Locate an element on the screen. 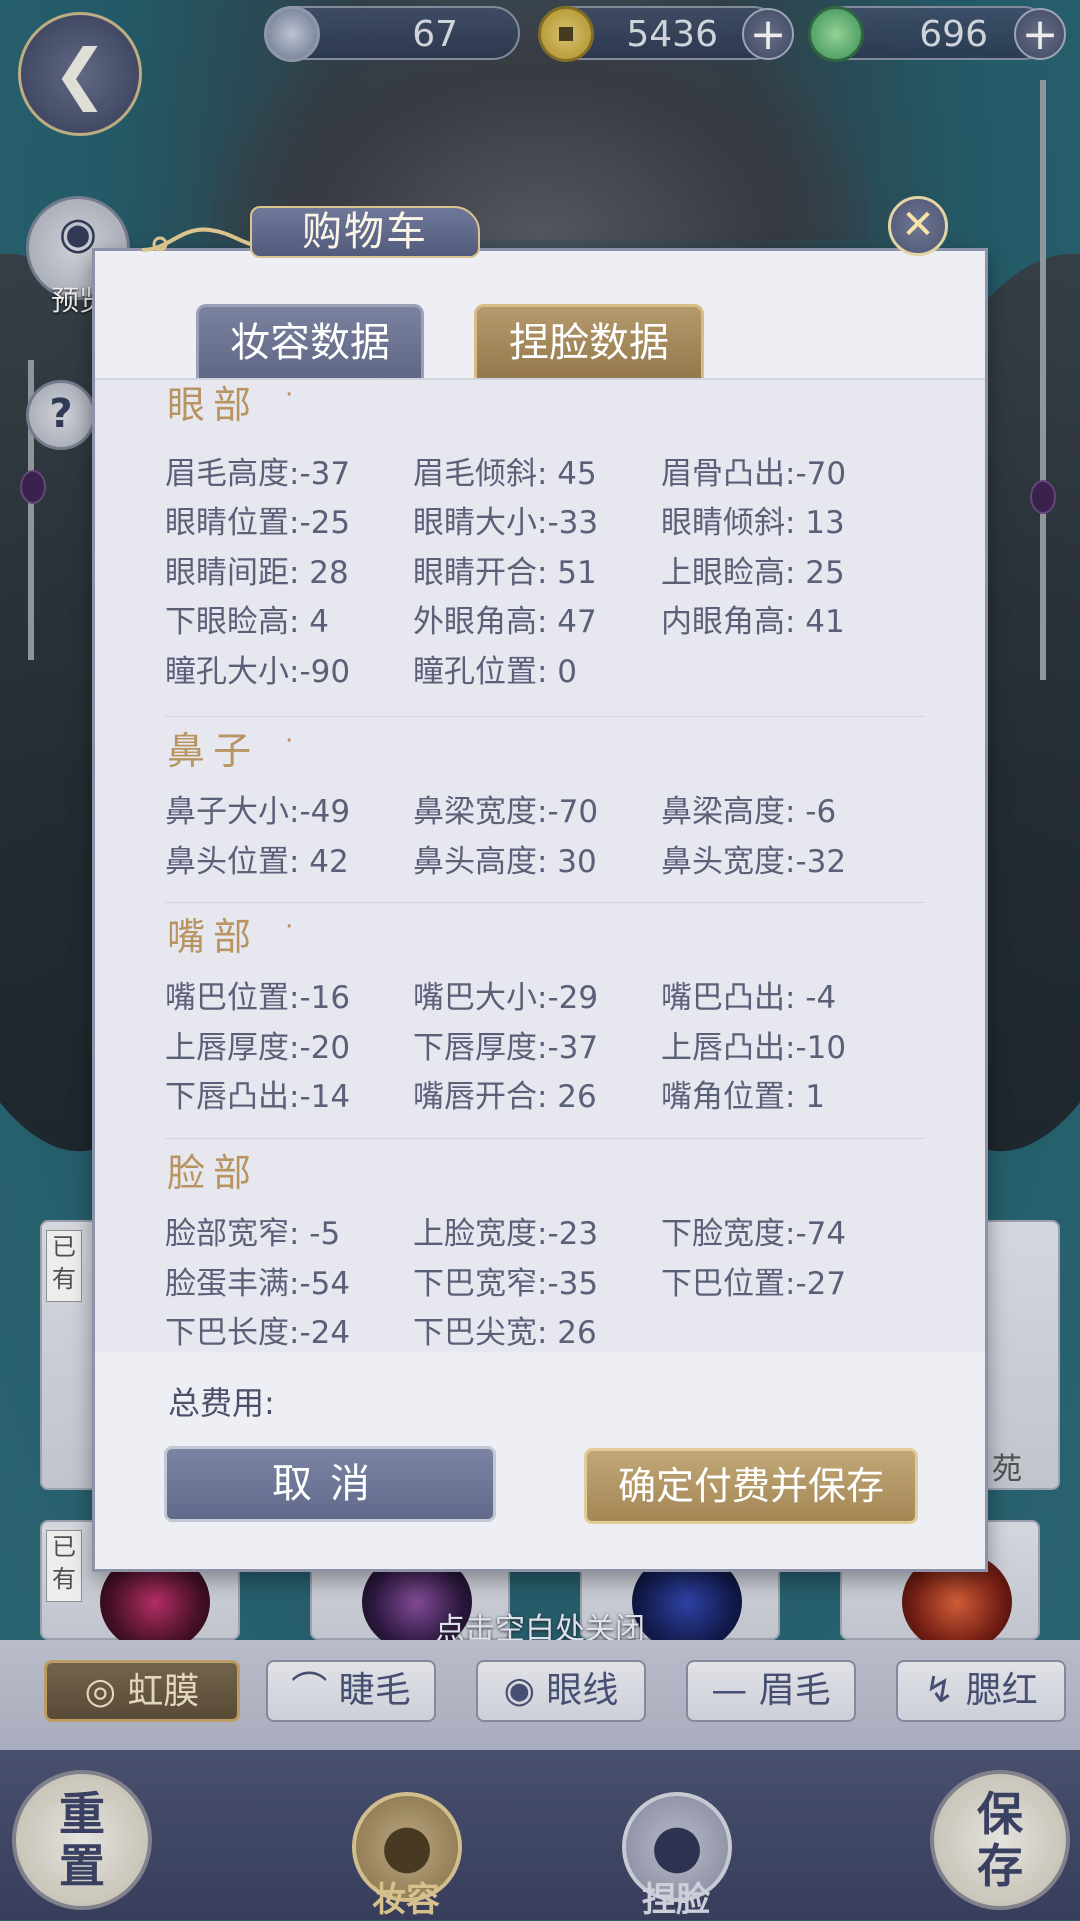  data-item: 下巴尖宽: 26 is located at coordinates (505, 1333).